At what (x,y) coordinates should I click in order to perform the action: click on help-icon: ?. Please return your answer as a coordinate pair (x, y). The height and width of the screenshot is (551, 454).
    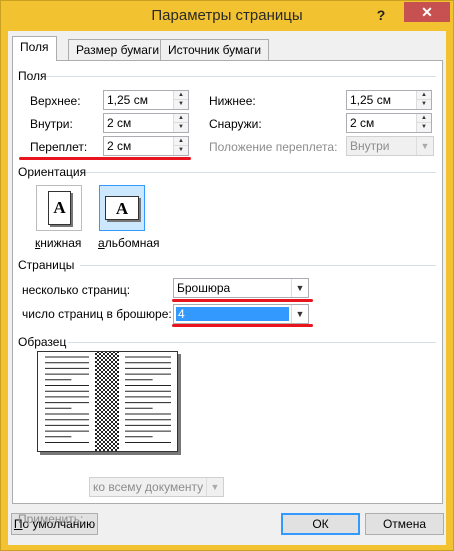
    Looking at the image, I should click on (381, 15).